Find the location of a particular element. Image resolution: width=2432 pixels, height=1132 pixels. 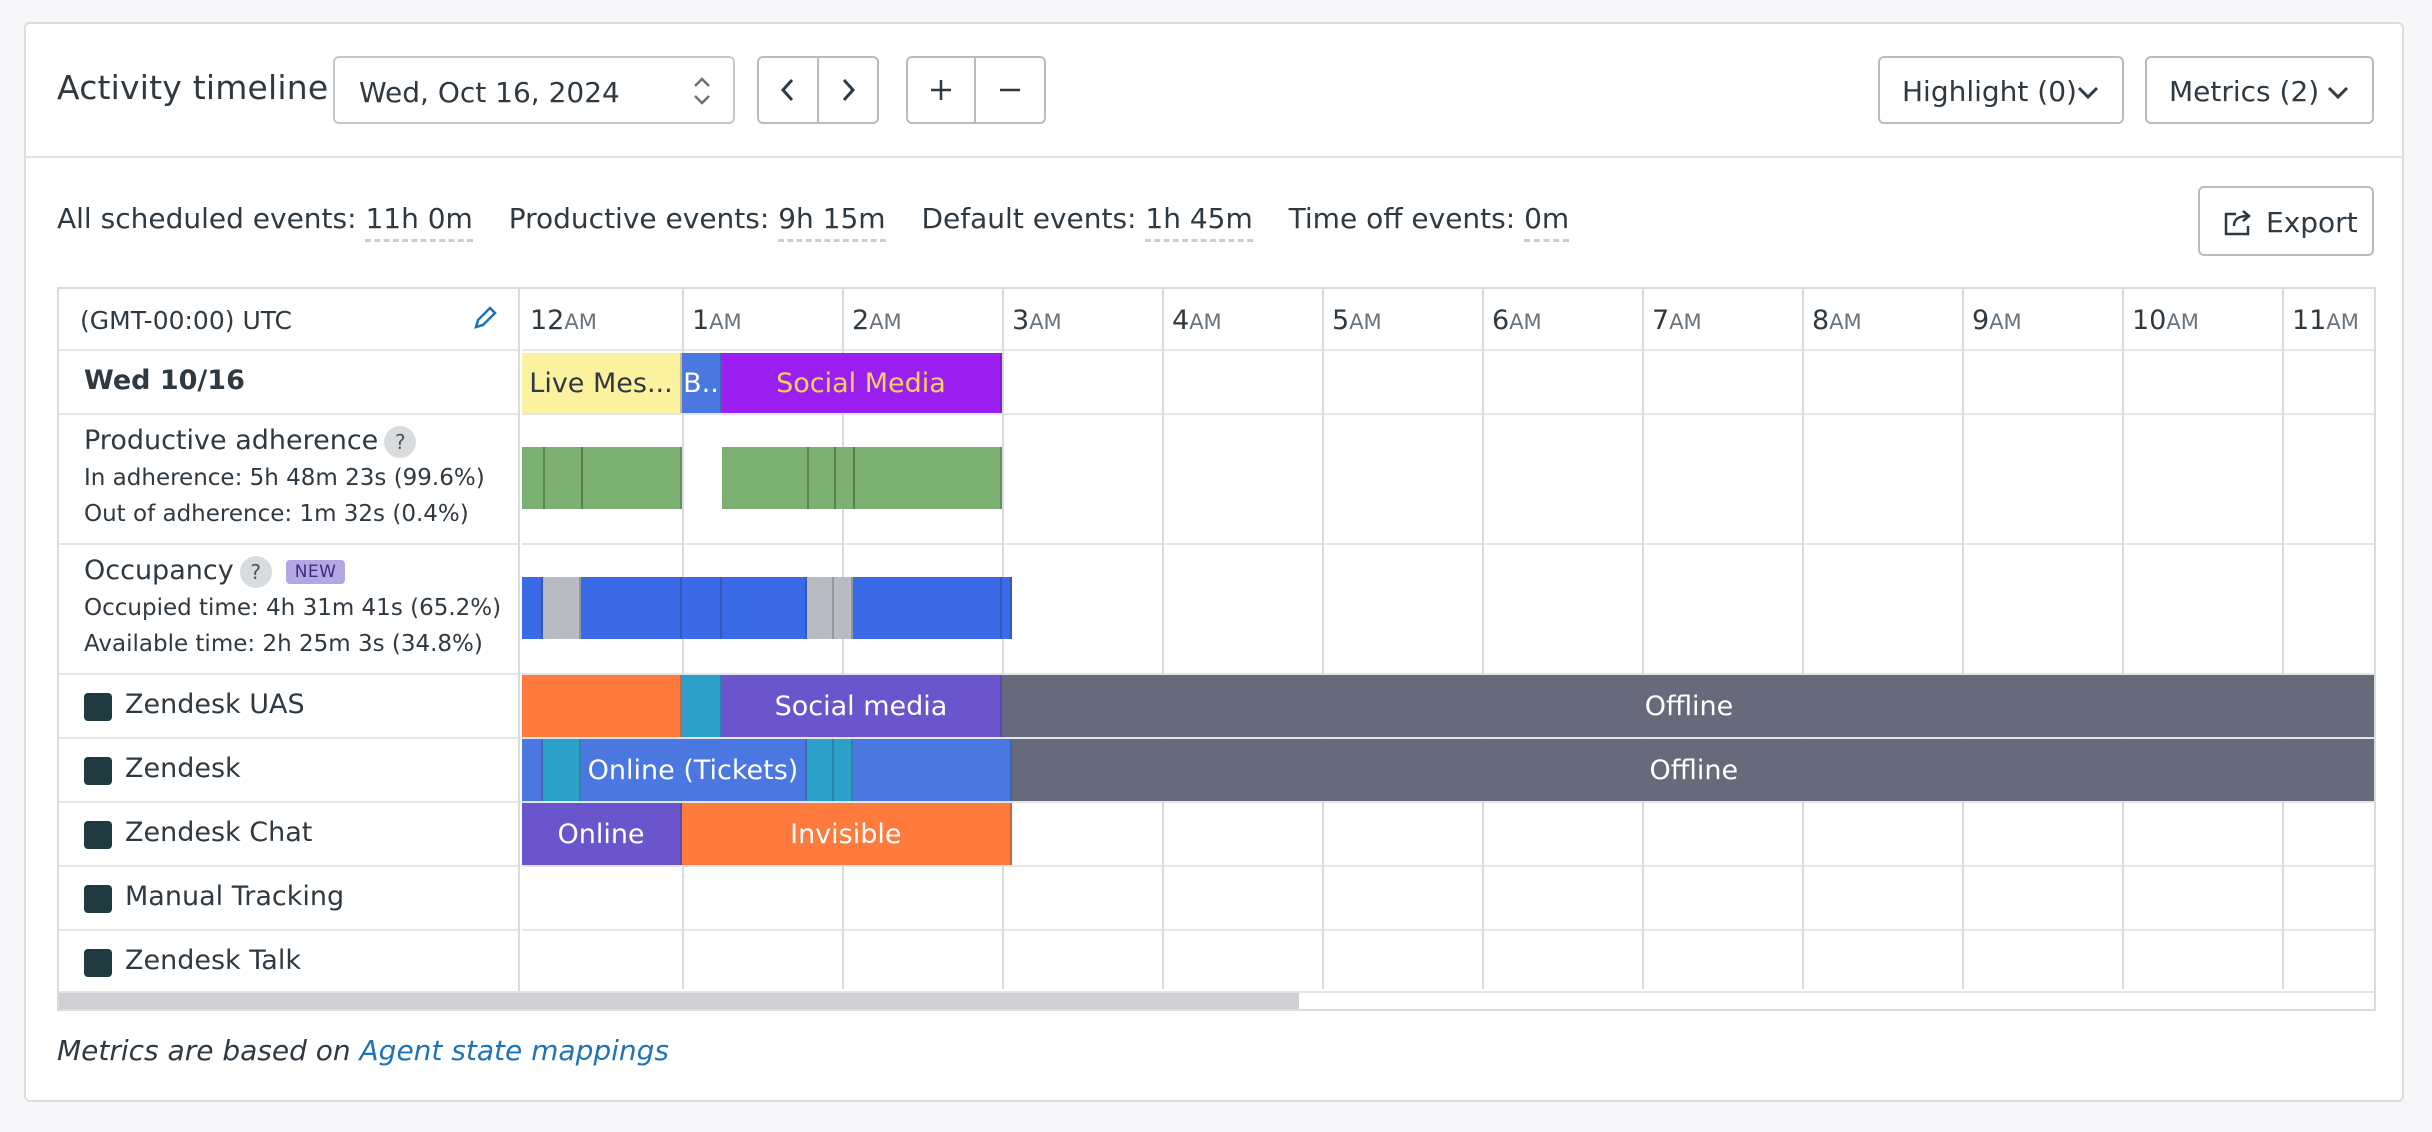

hour-label: 11AM is located at coordinates (2325, 320).